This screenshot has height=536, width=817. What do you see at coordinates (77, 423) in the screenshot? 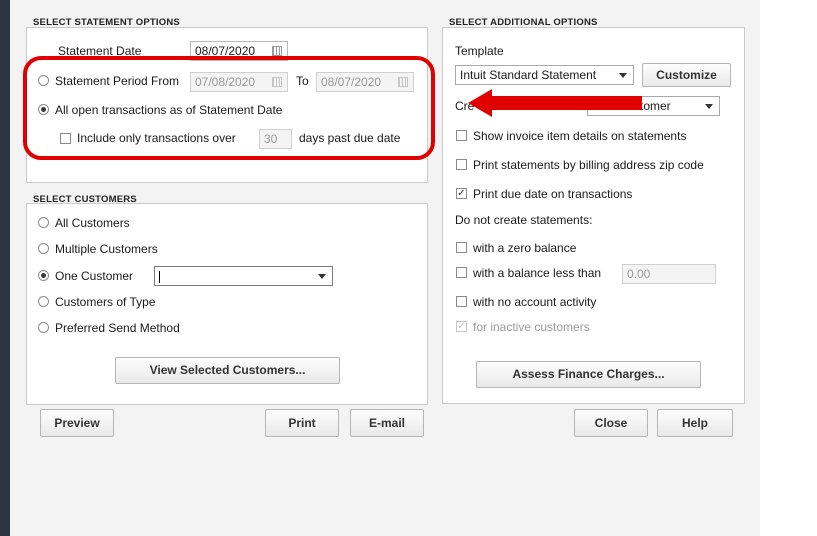
I see `preview-button: Preview` at bounding box center [77, 423].